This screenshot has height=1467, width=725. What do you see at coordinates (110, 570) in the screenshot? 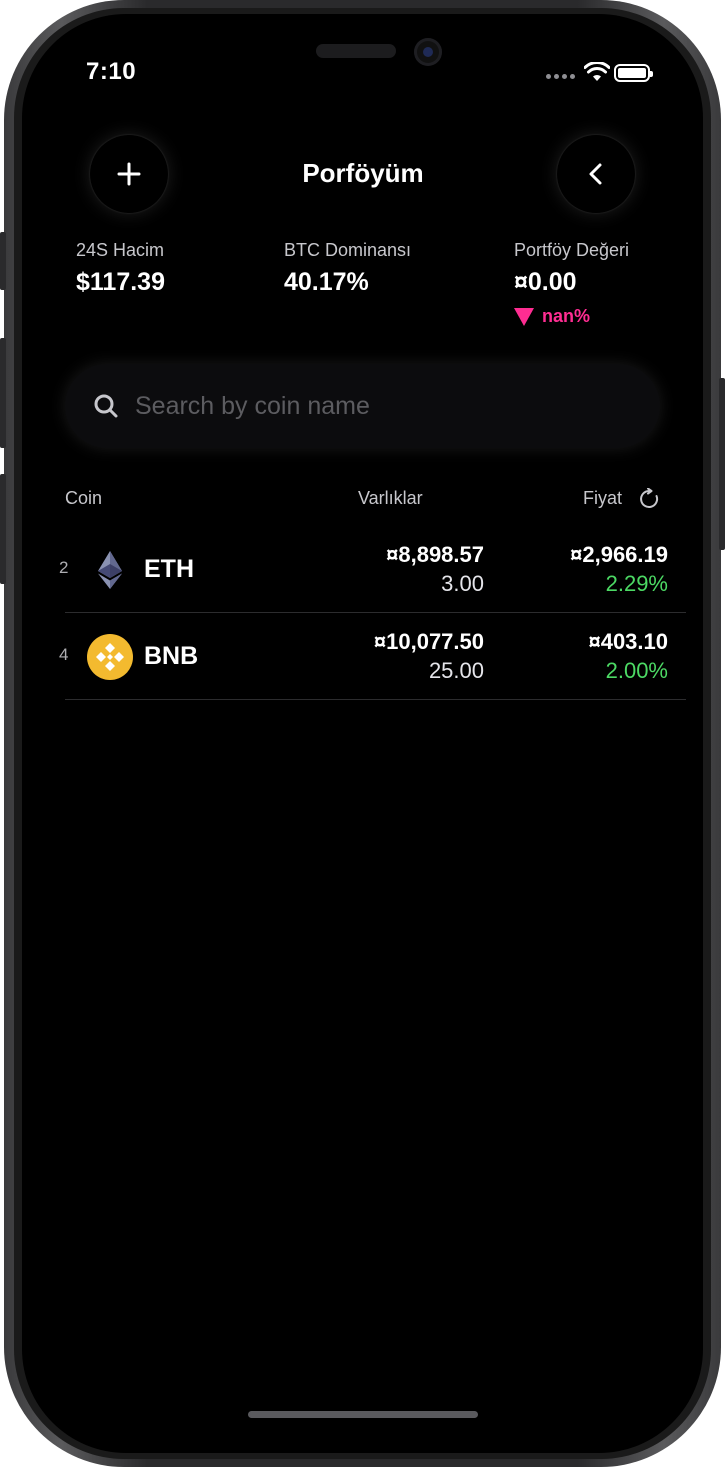
I see `ethereum-icon` at bounding box center [110, 570].